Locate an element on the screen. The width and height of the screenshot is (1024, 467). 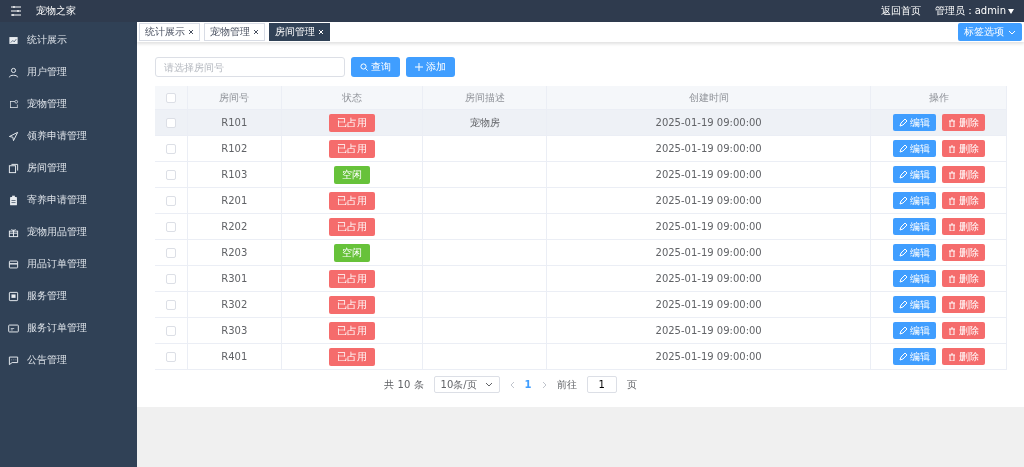
column-header: 操作 is located at coordinates (938, 98).